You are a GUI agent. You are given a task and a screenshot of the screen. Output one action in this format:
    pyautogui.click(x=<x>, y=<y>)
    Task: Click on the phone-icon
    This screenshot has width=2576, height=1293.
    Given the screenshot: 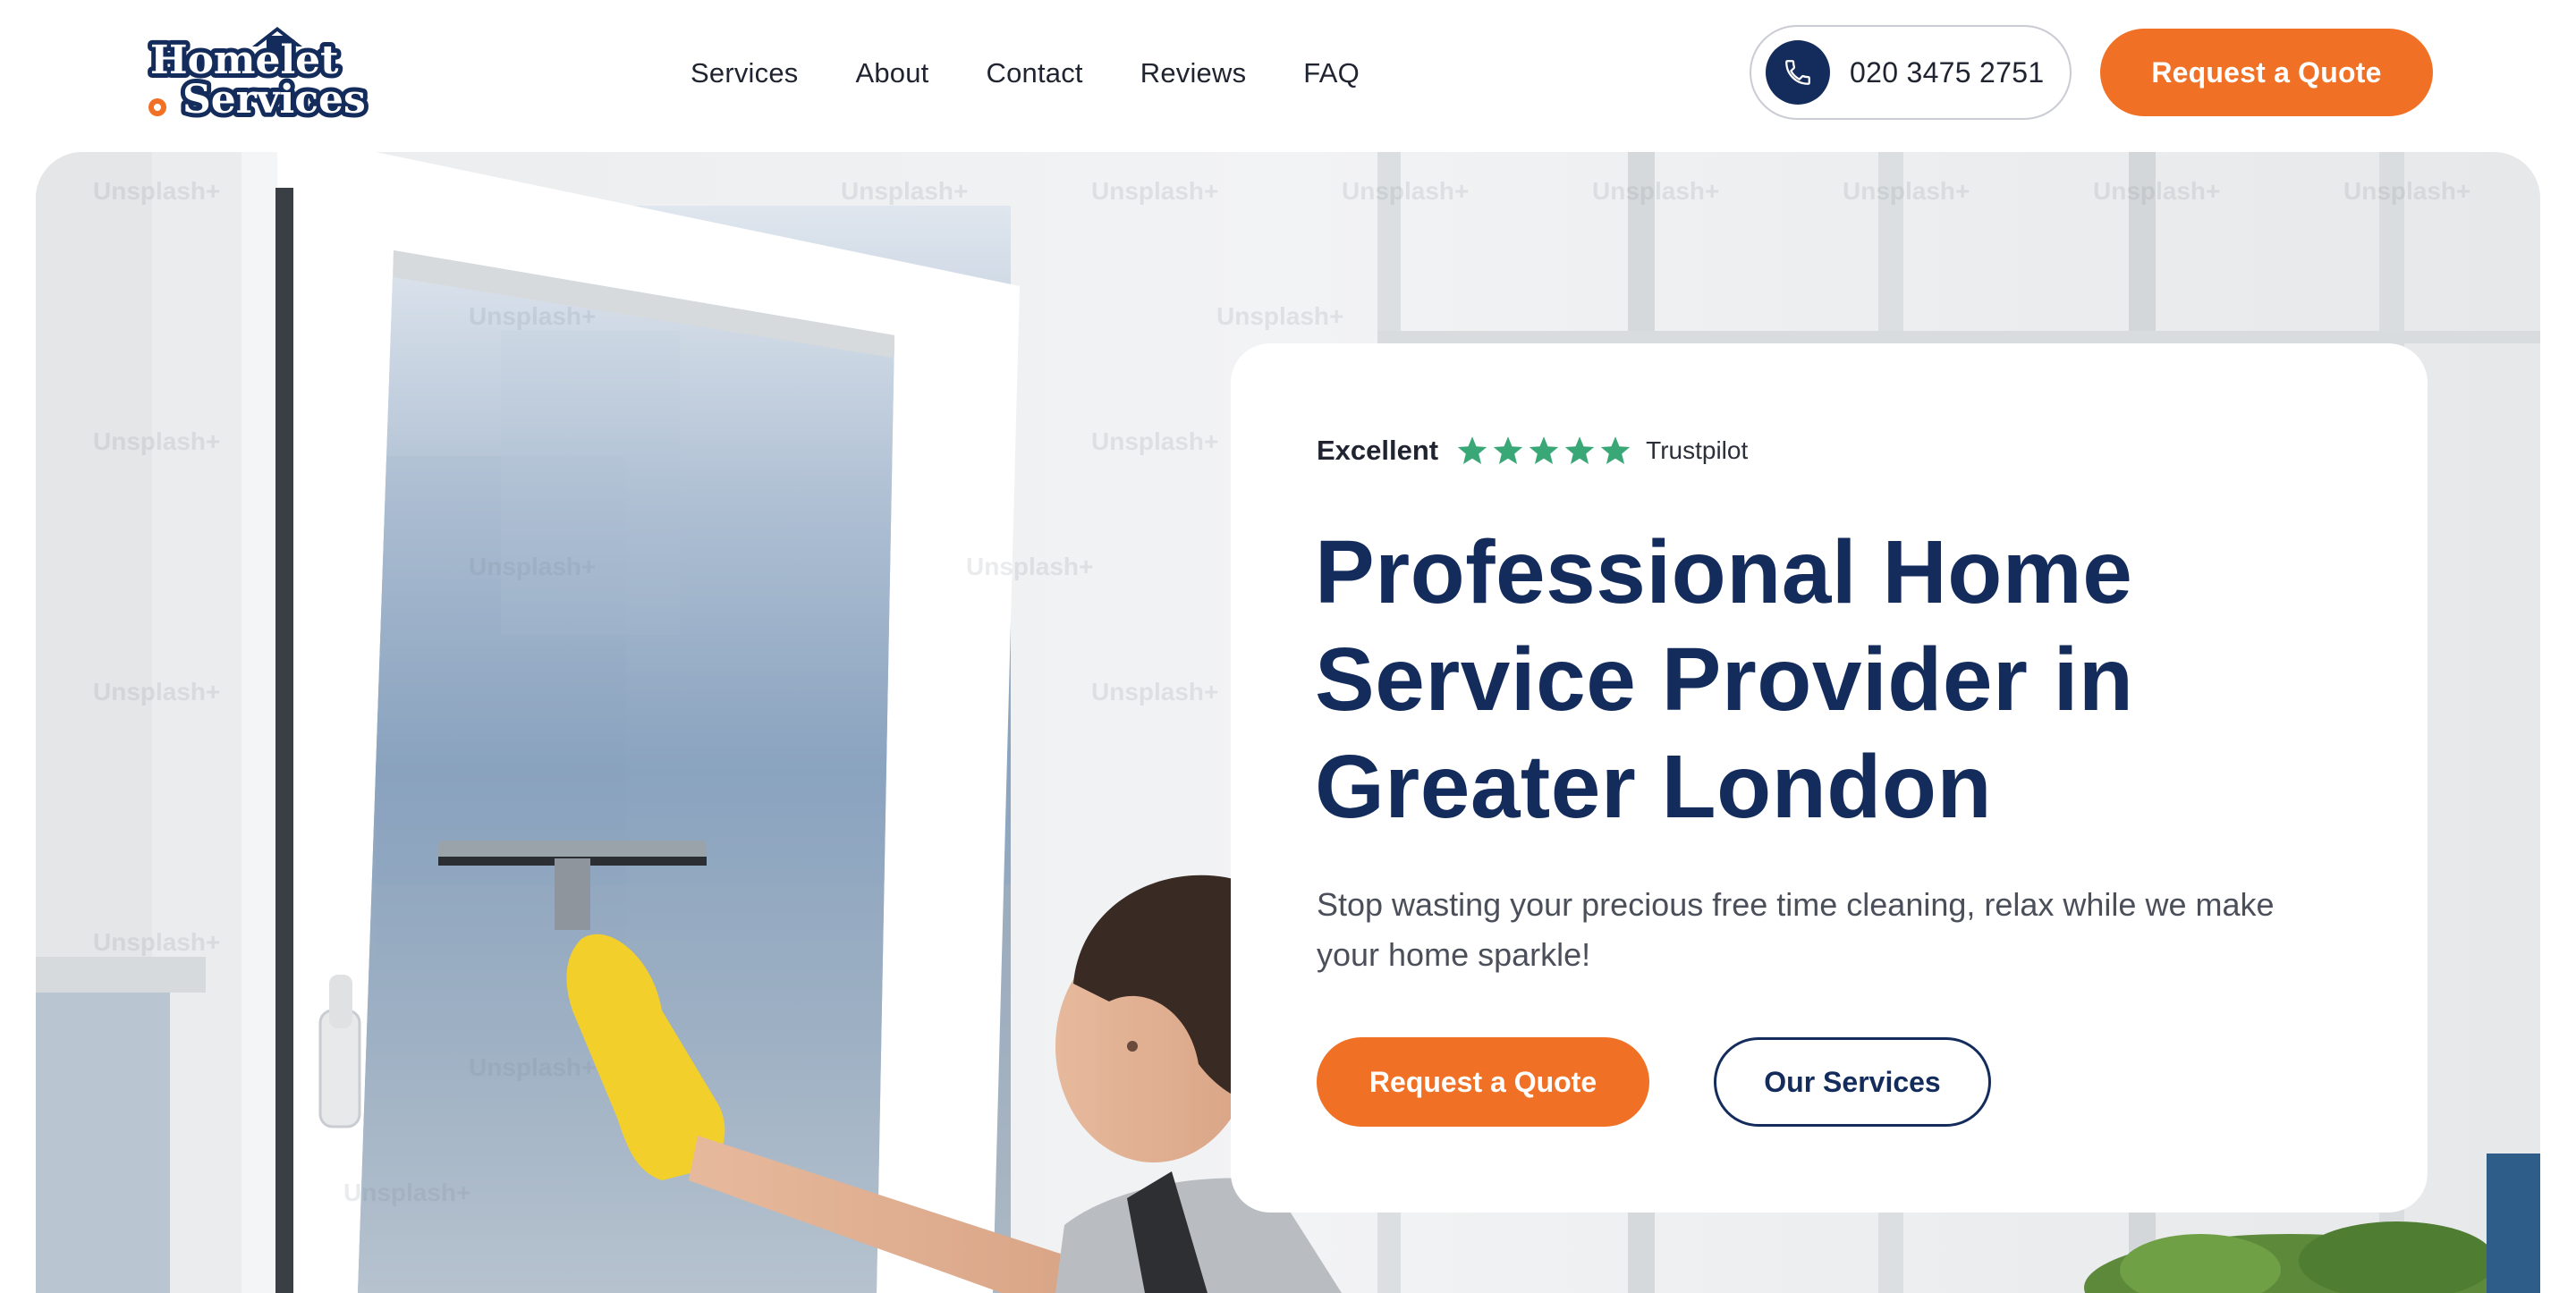 What is the action you would take?
    pyautogui.click(x=1798, y=73)
    